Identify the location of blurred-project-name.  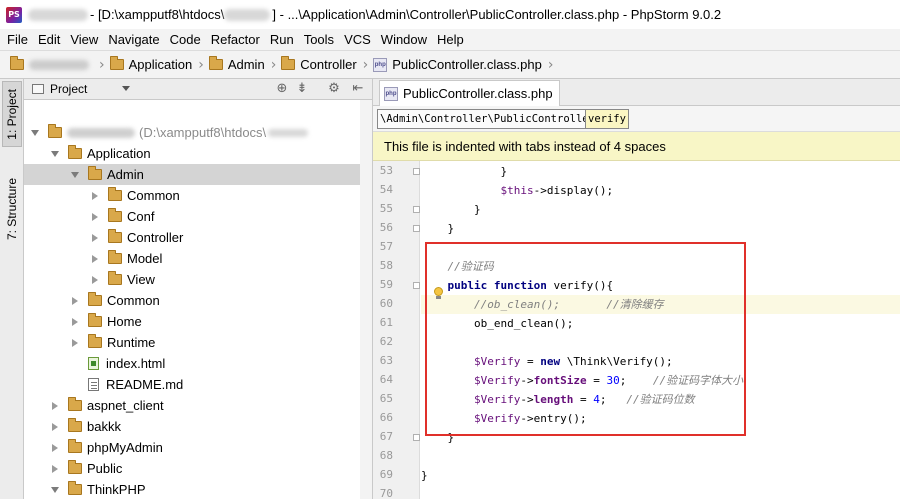
(58, 14).